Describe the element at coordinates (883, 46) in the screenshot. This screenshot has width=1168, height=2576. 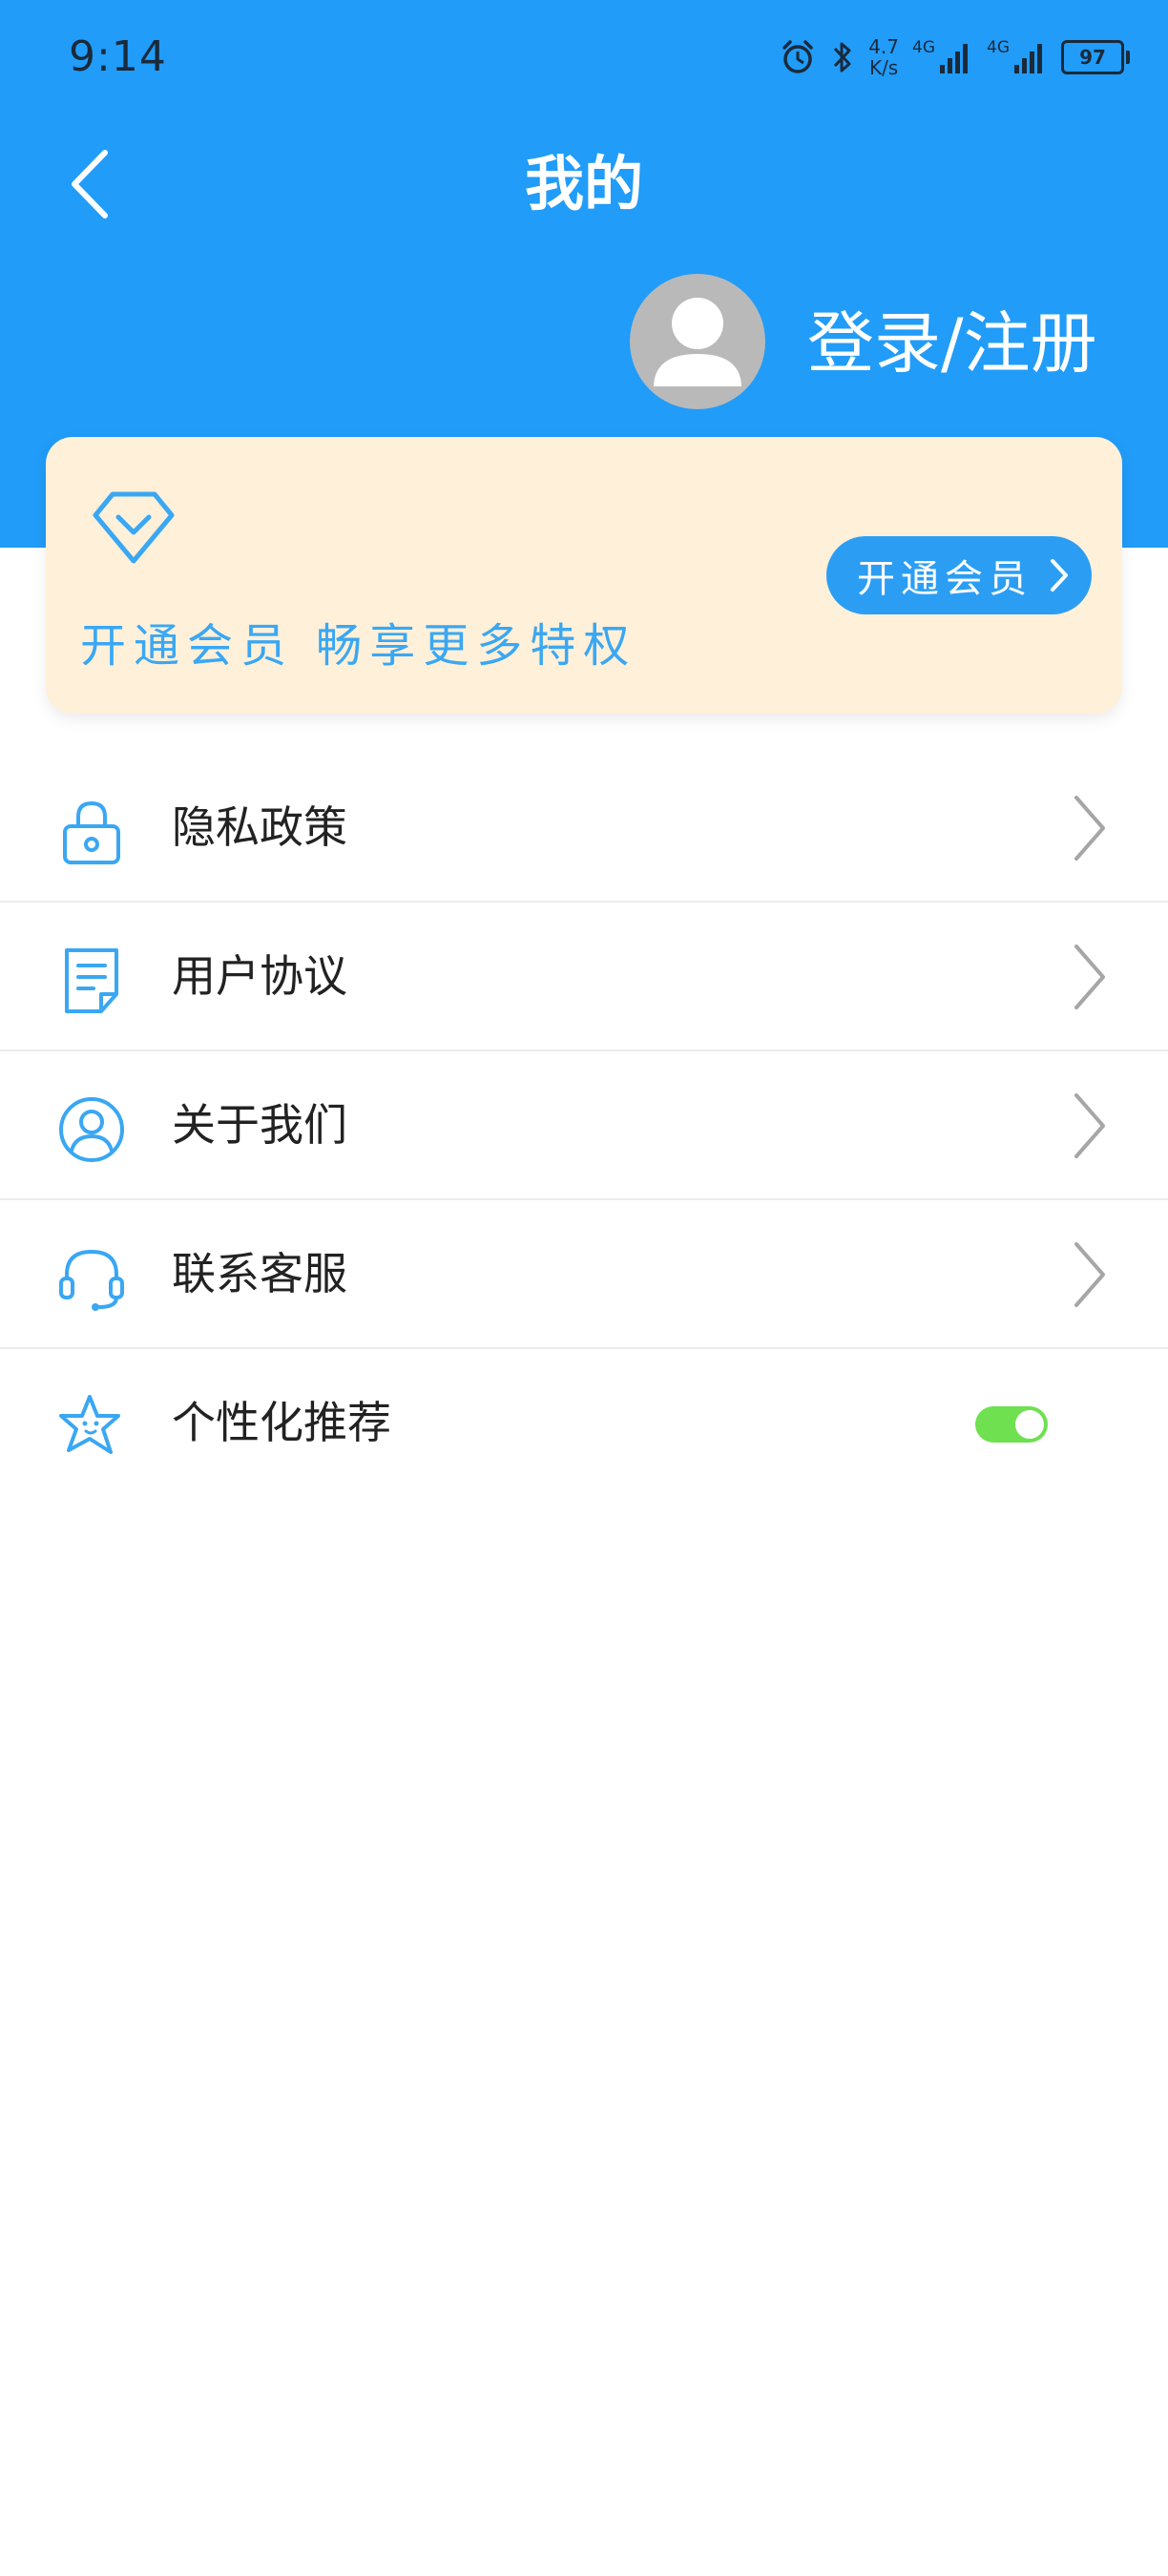
I see `network-speed-value: 4.7` at that location.